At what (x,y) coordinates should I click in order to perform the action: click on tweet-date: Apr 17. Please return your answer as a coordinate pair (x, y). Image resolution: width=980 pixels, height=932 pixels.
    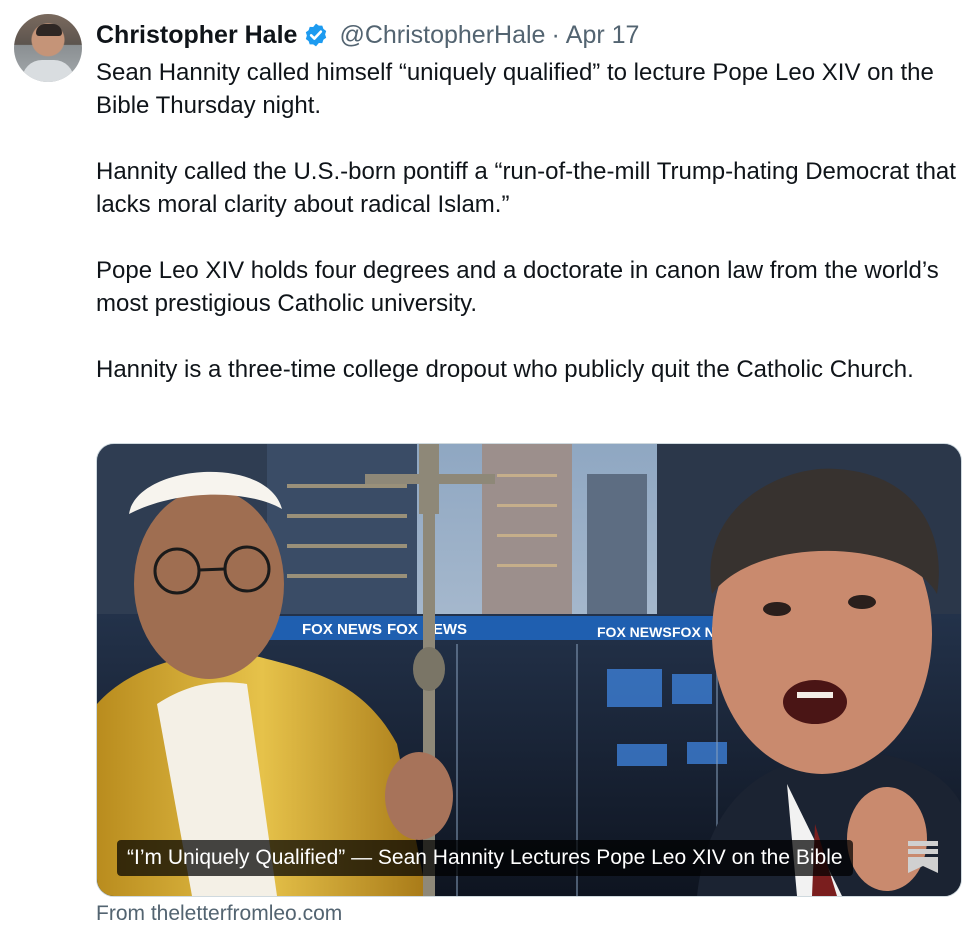
    Looking at the image, I should click on (603, 35).